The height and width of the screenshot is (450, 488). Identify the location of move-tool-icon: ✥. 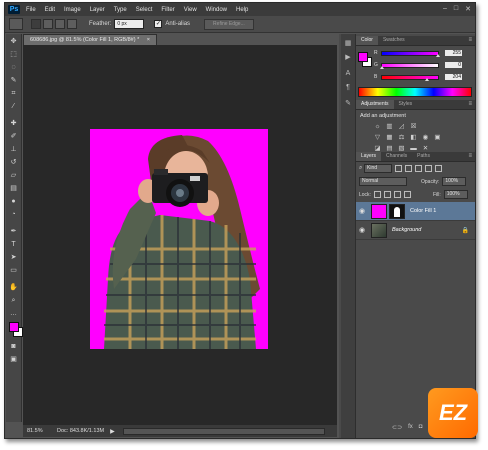
(13, 42).